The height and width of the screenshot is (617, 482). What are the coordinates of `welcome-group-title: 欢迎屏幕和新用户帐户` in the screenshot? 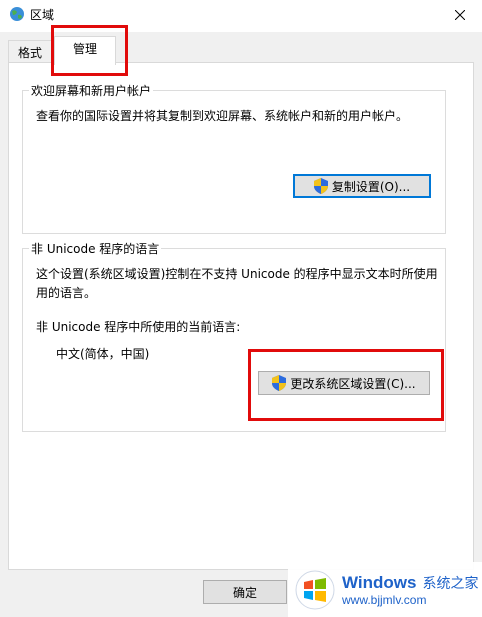 It's located at (91, 90).